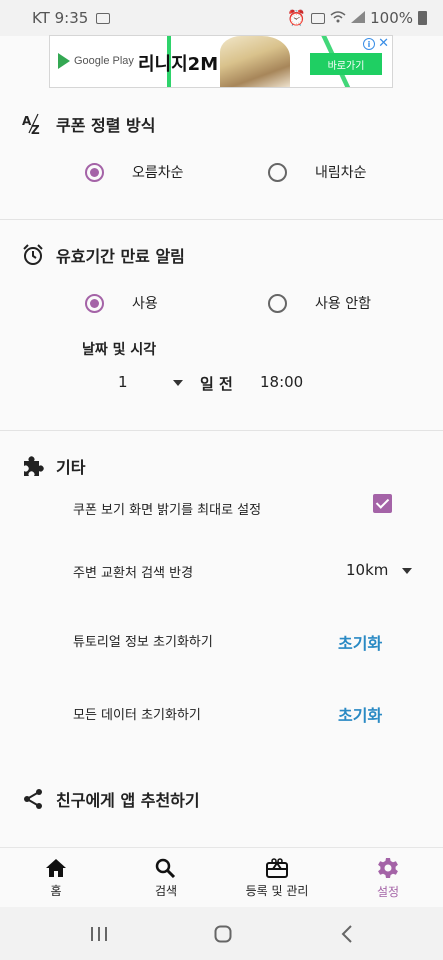  Describe the element at coordinates (158, 173) in the screenshot. I see `sort-option-asc-label: 오름차순` at that location.